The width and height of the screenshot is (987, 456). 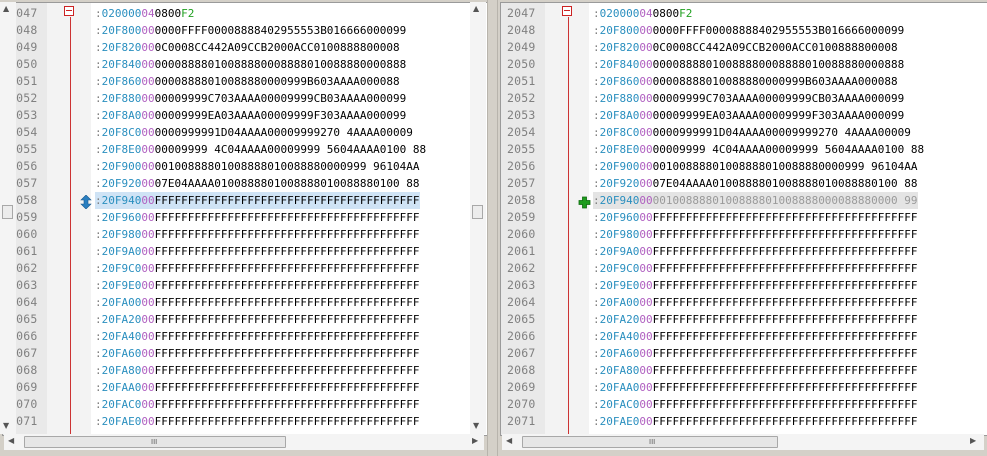 What do you see at coordinates (148, 13) in the screenshot?
I see `record-type: 04` at bounding box center [148, 13].